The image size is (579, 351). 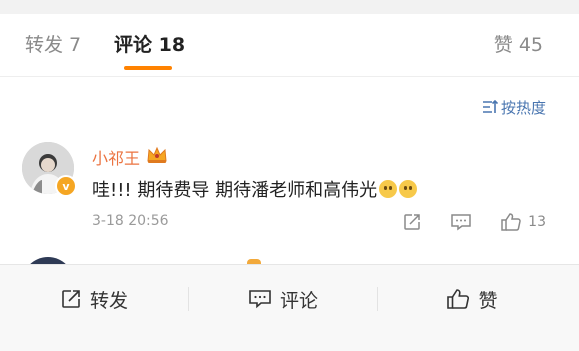 I want to click on share-icon, so click(x=412, y=222).